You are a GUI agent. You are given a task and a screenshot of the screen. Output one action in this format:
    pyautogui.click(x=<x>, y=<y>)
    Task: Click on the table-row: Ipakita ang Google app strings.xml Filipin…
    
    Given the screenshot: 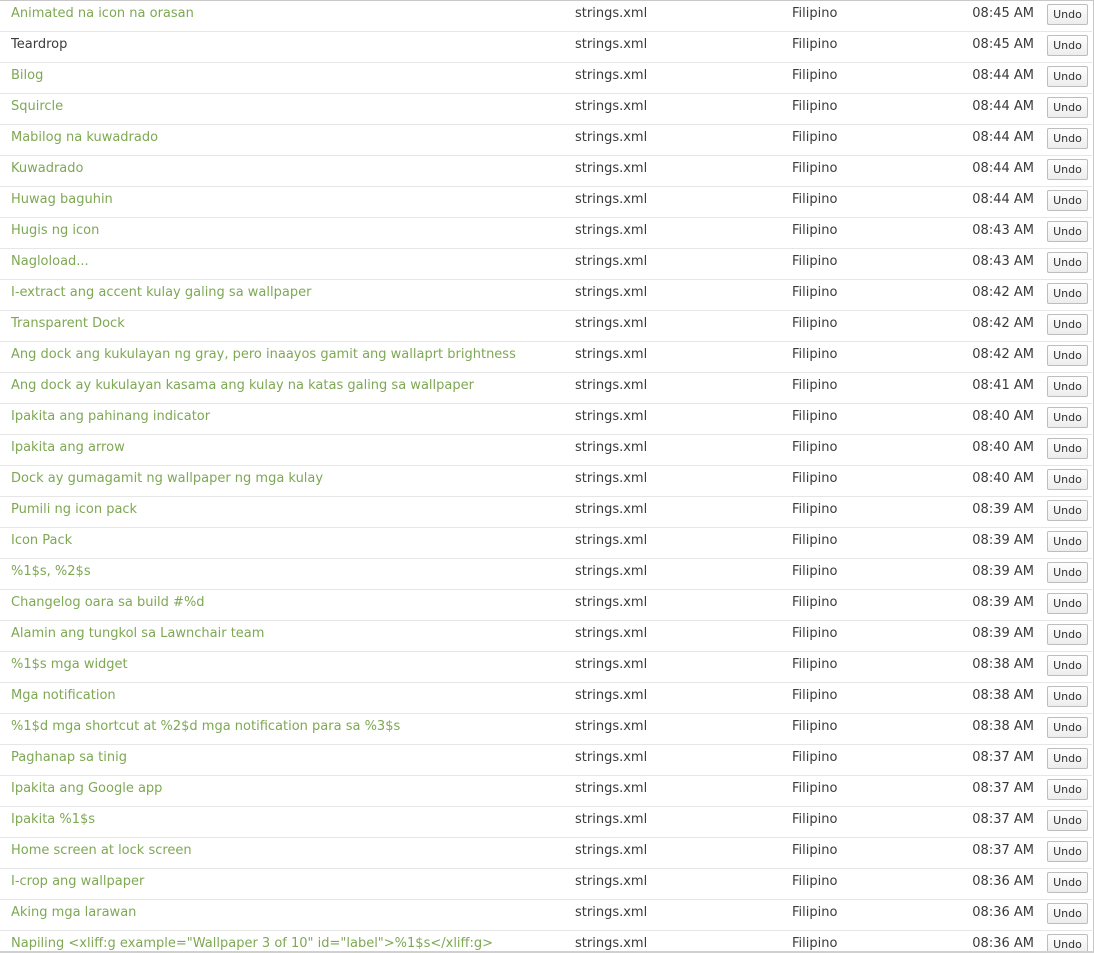 What is the action you would take?
    pyautogui.click(x=546, y=791)
    